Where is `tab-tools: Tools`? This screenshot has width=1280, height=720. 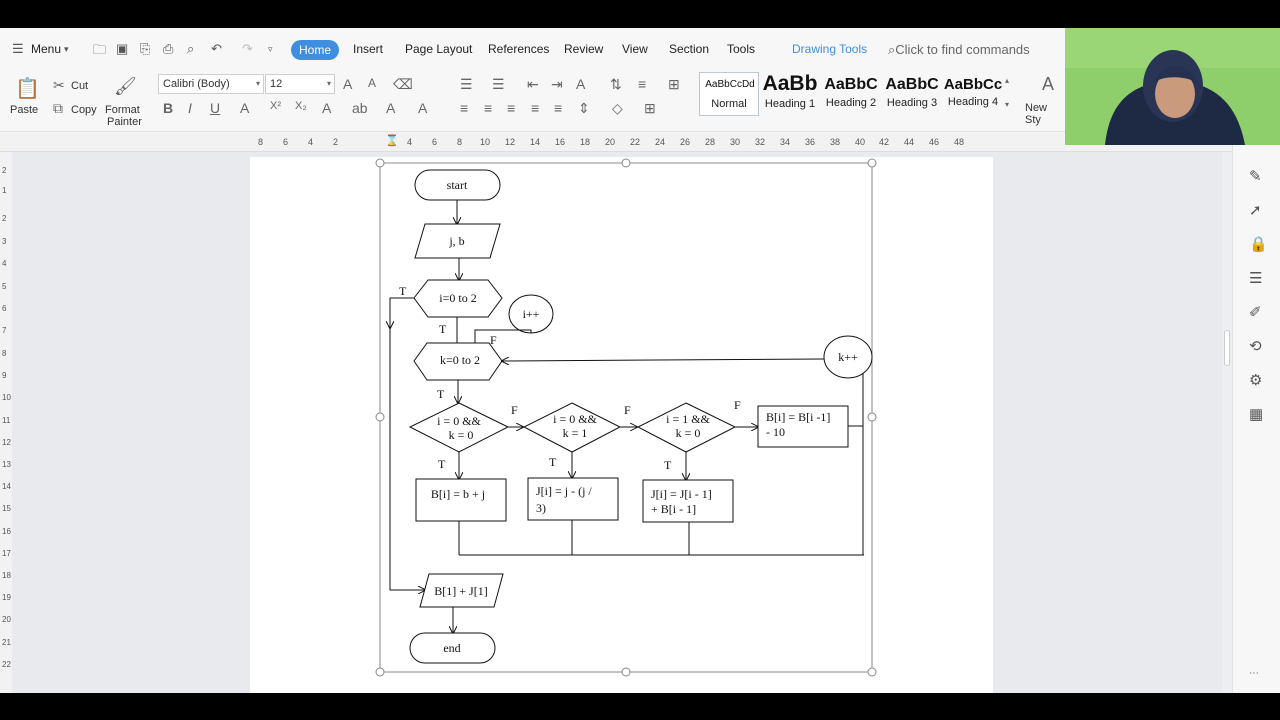
tab-tools: Tools is located at coordinates (741, 49).